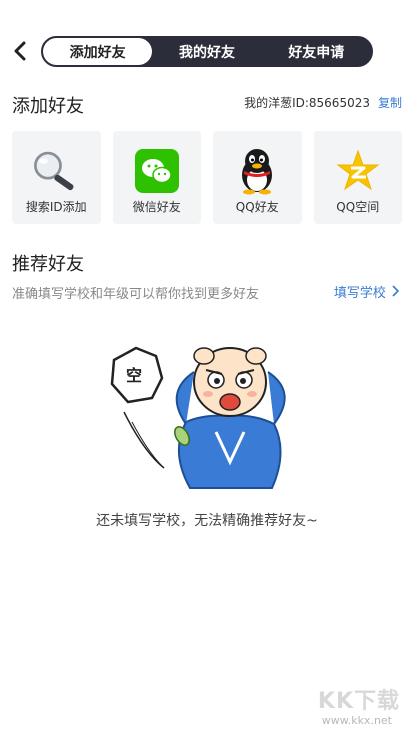  I want to click on qzone-card: QQ空间, so click(357, 177).